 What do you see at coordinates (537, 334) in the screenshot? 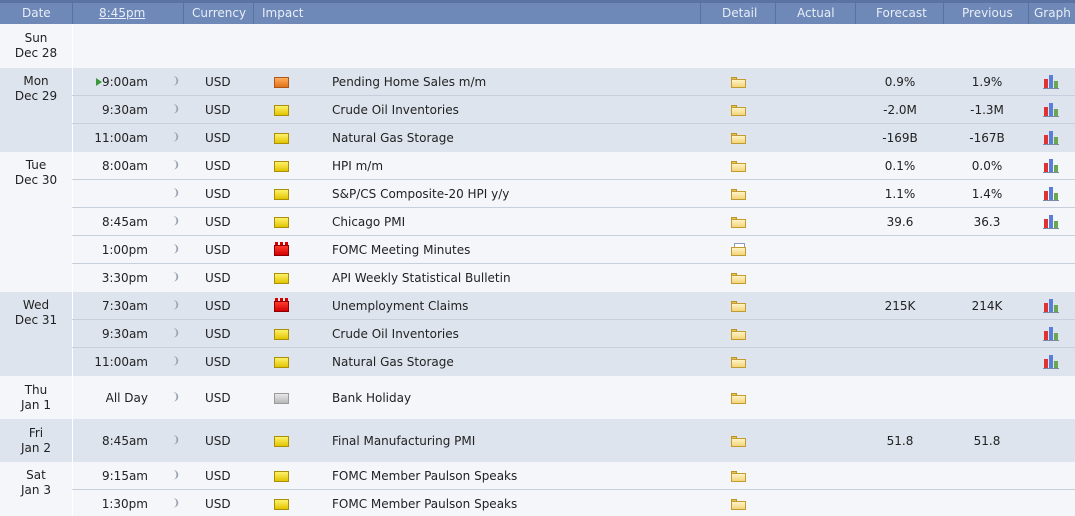
I see `event-row: 9:30am ❩ USD Crude Oil Inventories` at bounding box center [537, 334].